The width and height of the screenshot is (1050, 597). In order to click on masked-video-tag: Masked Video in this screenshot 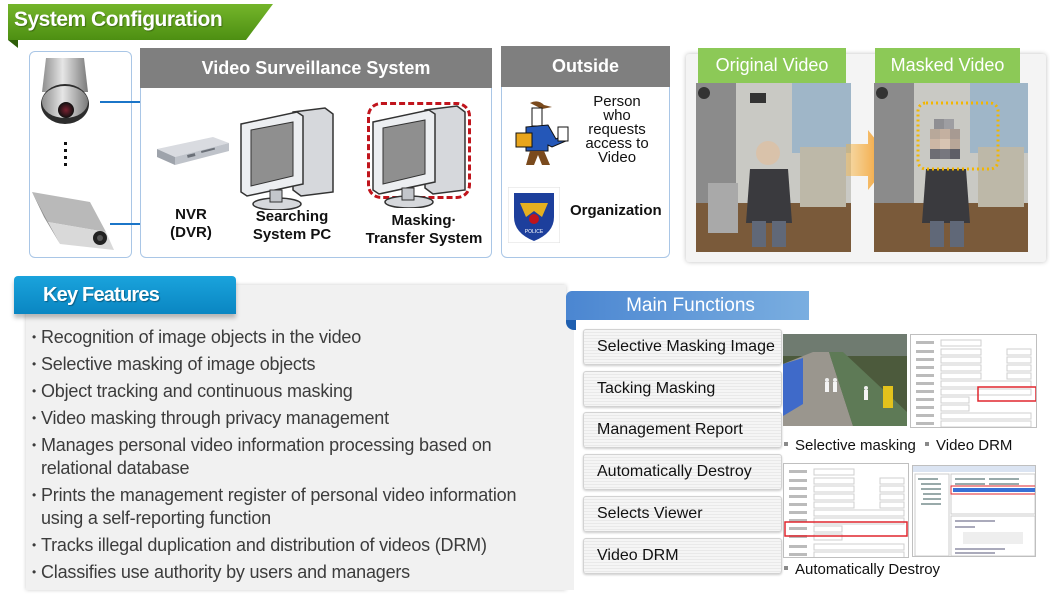, I will do `click(947, 65)`.